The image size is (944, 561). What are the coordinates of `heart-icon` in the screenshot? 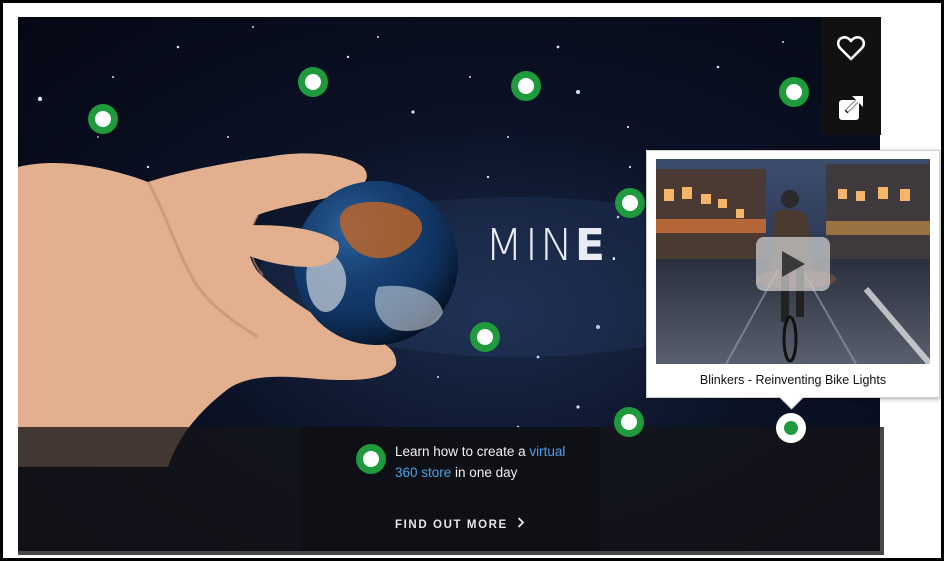 It's located at (851, 48).